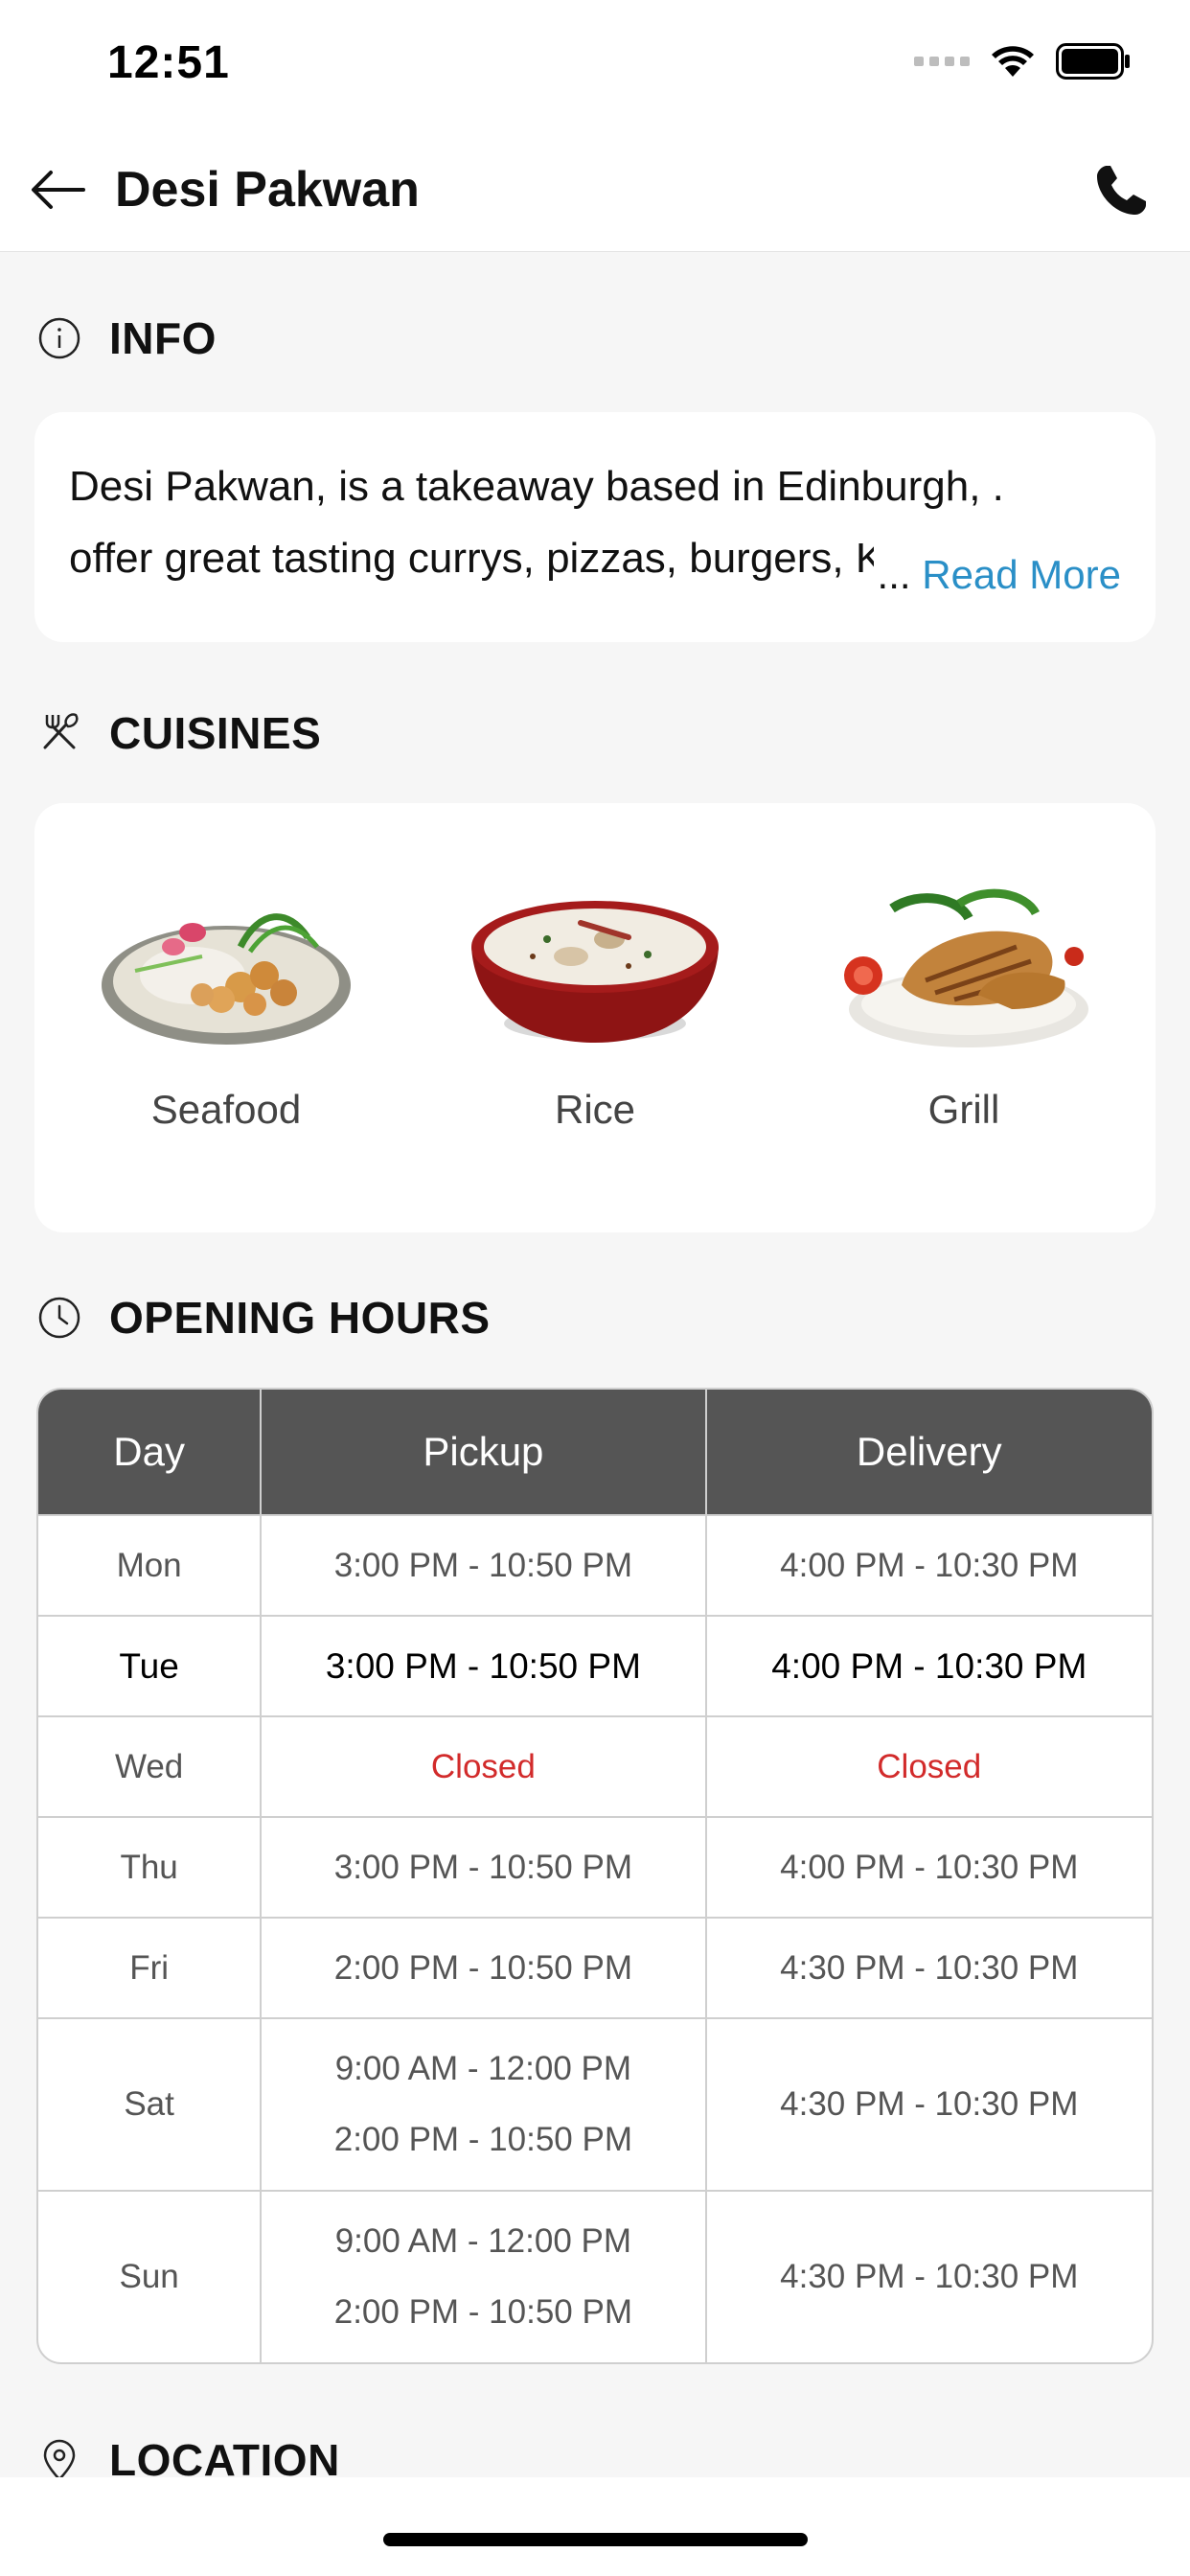 Image resolution: width=1190 pixels, height=2576 pixels. What do you see at coordinates (595, 2526) in the screenshot?
I see `home-indicator-area` at bounding box center [595, 2526].